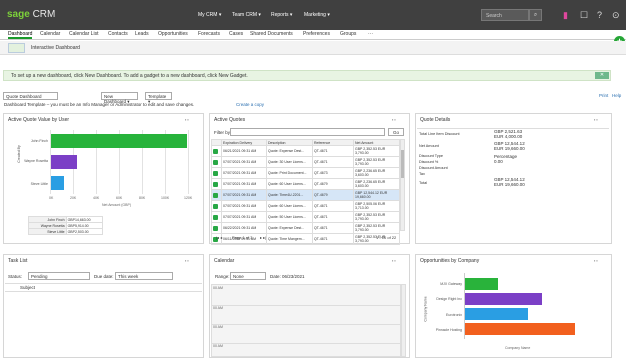 The image size is (626, 358). What do you see at coordinates (496, 314) in the screenshot?
I see `bar-eurotronix` at bounding box center [496, 314].